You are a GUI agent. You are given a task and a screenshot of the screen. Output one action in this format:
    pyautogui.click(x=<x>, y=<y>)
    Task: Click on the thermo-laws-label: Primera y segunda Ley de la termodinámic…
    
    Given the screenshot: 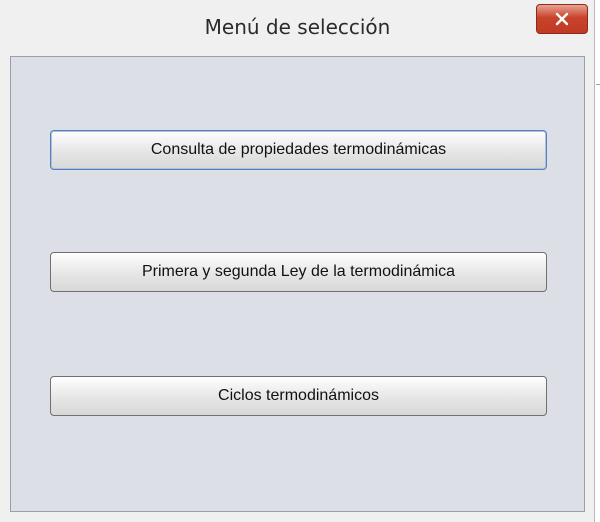 What is the action you would take?
    pyautogui.click(x=298, y=271)
    